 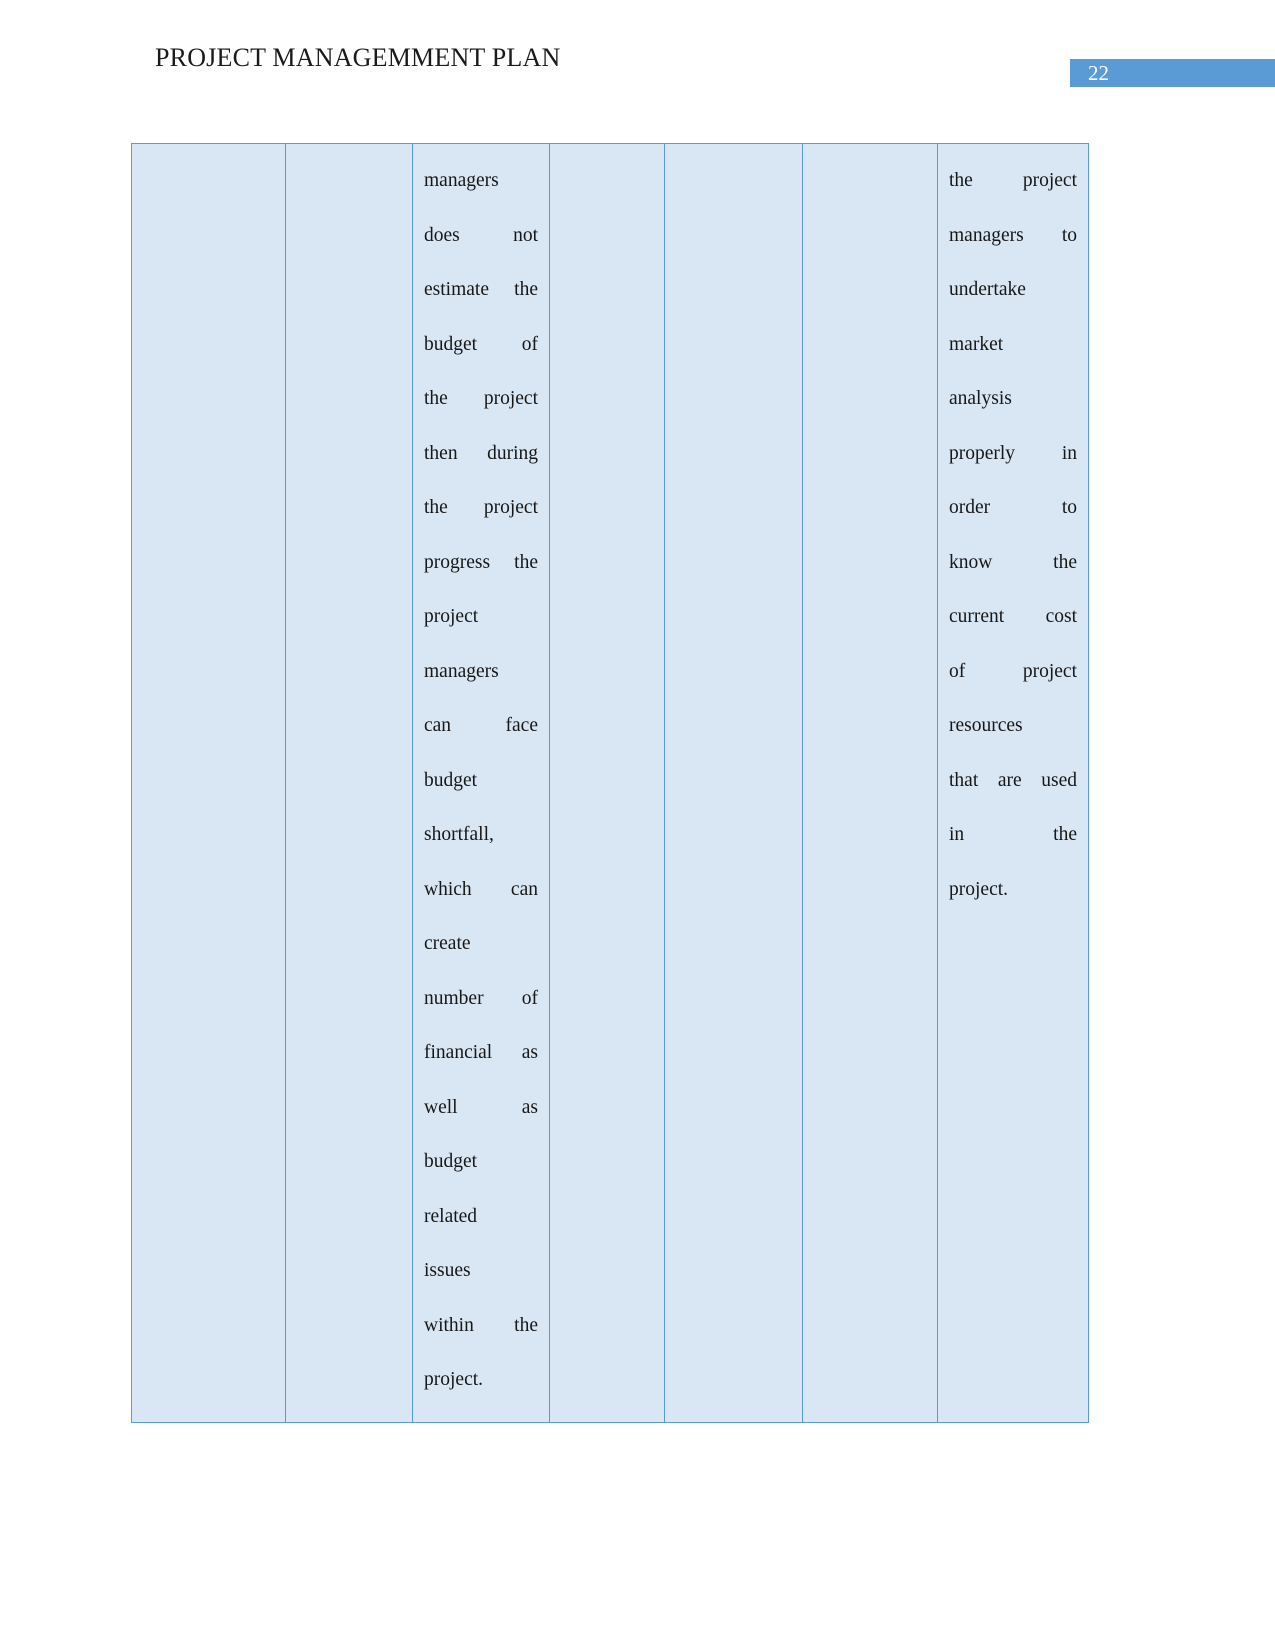 I want to click on cell-2-text, so click(x=349, y=156).